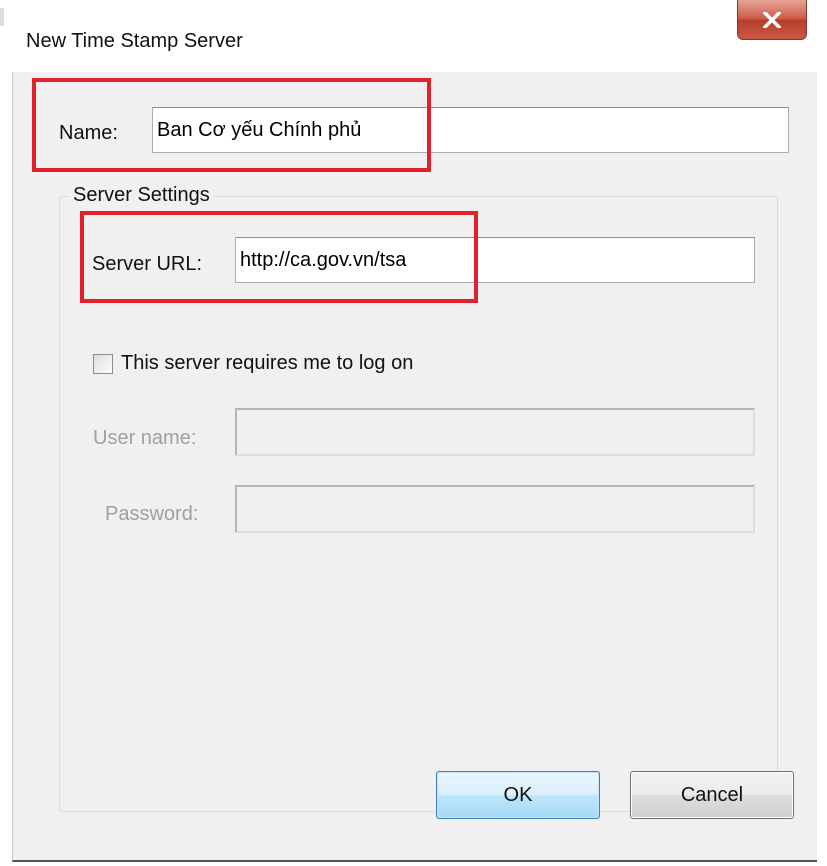 Image resolution: width=827 pixels, height=866 pixels. Describe the element at coordinates (495, 260) in the screenshot. I see `server-url-input` at that location.